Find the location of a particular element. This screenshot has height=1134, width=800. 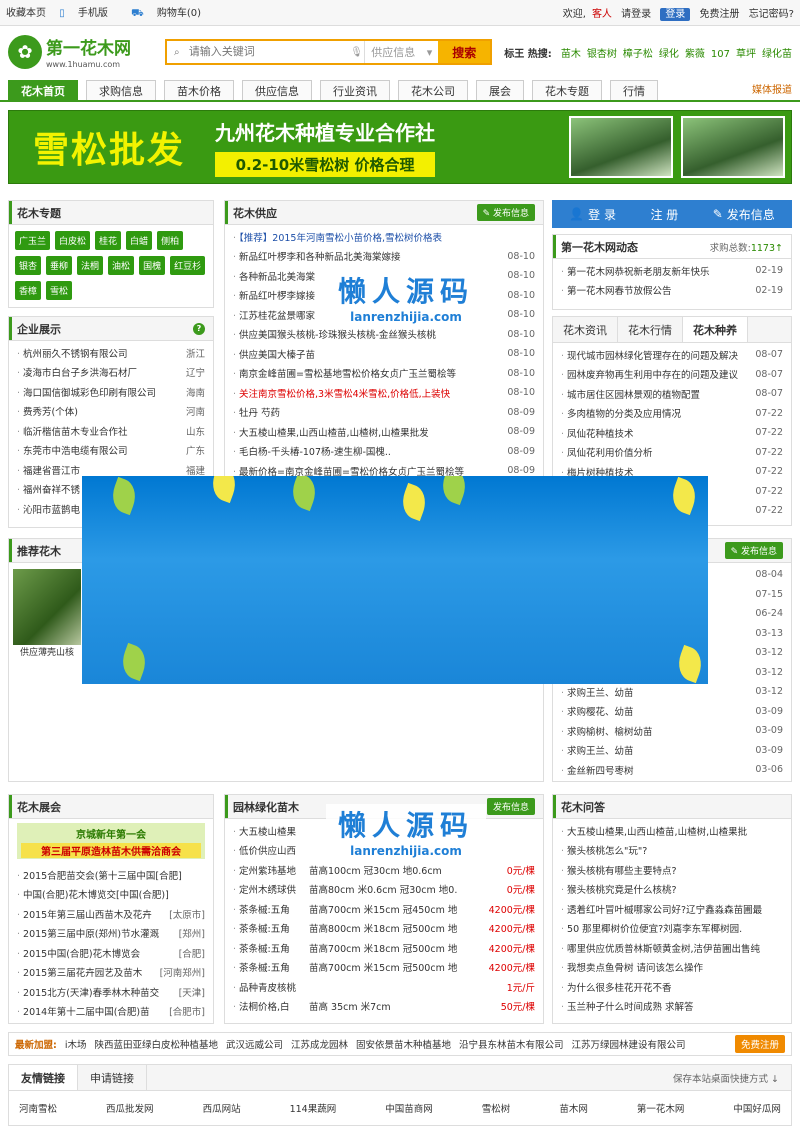

search-button: 搜索 is located at coordinates (464, 52).